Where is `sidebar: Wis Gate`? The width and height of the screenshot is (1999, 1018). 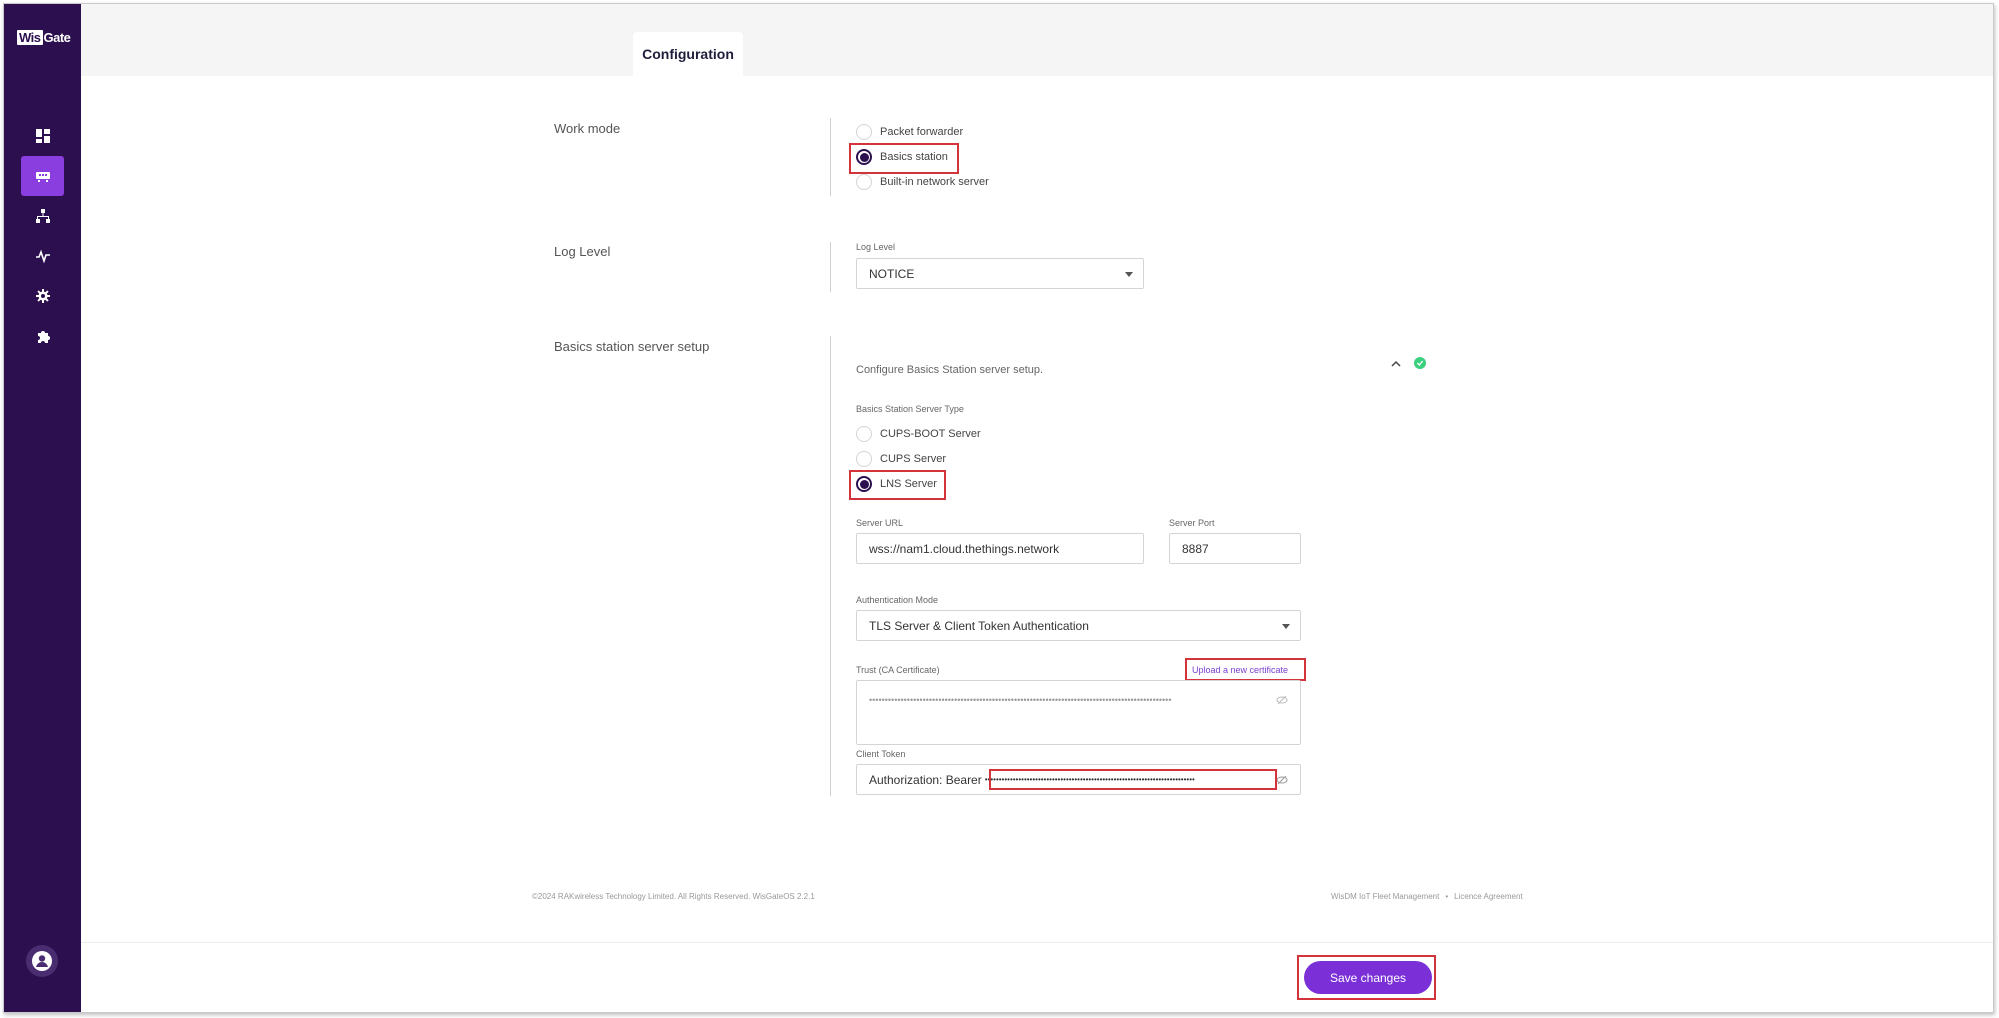 sidebar: Wis Gate is located at coordinates (42, 508).